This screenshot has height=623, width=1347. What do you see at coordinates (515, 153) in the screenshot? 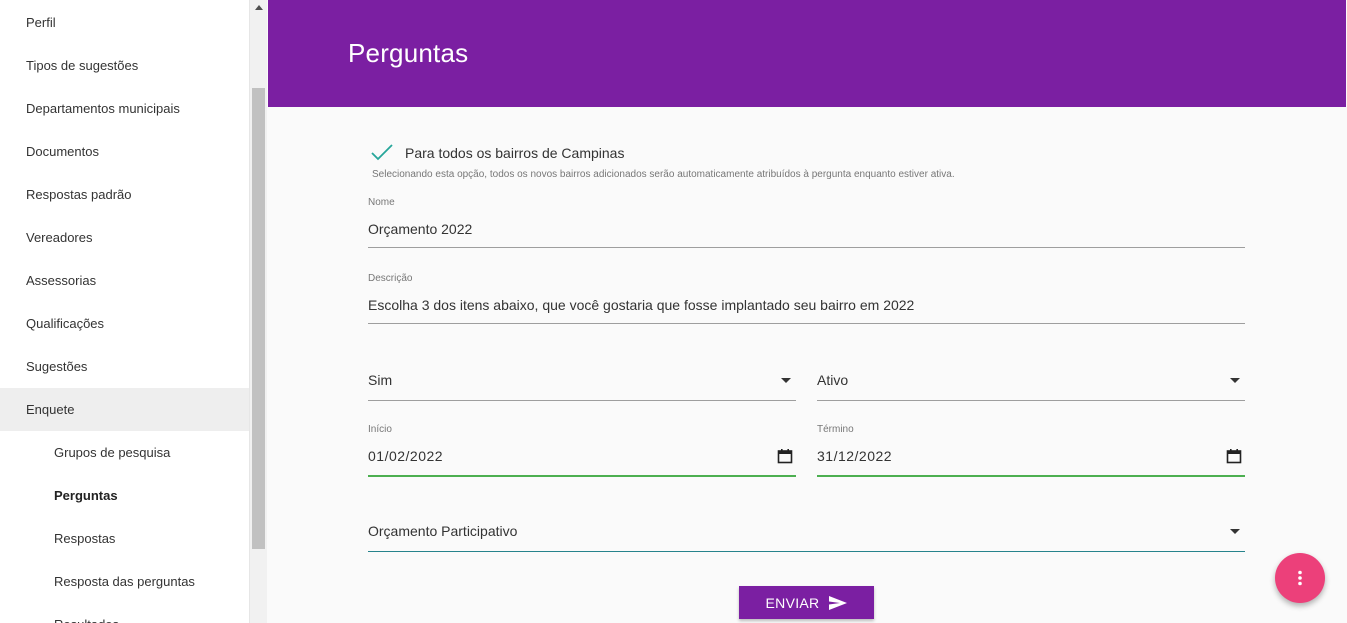
I see `all-neighborhoods-label: Para todos os bairros de Campinas` at bounding box center [515, 153].